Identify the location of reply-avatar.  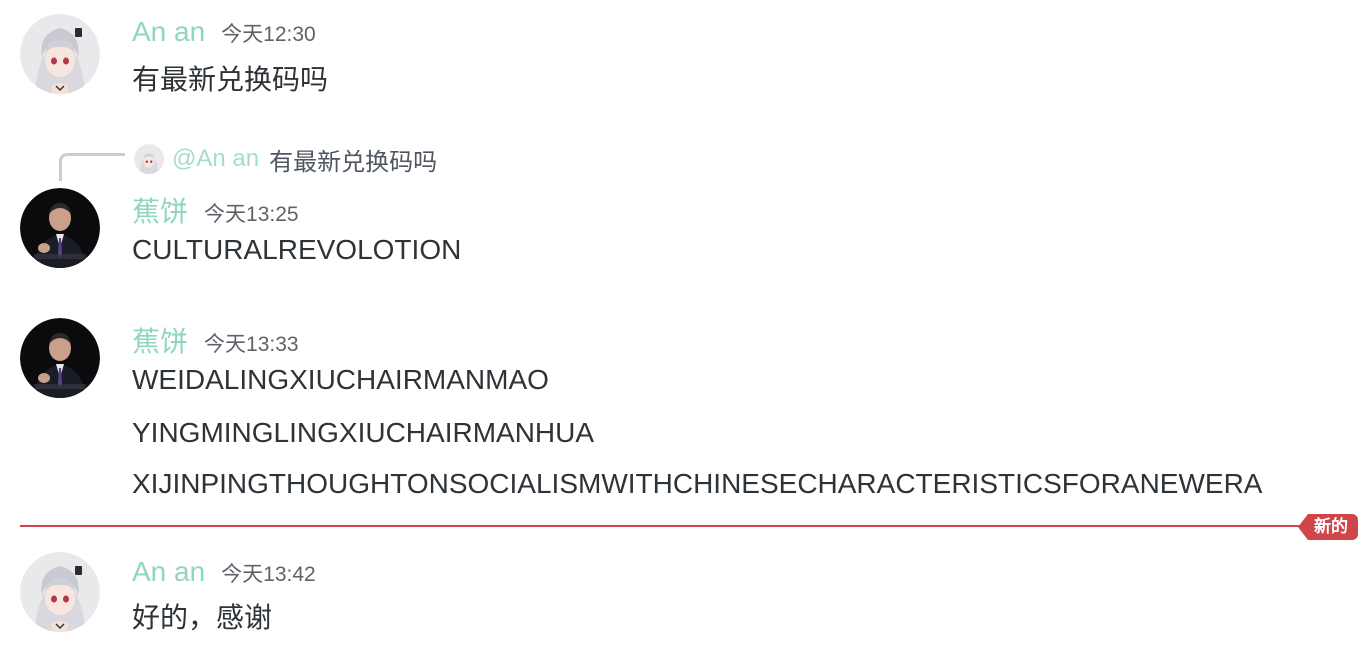
(149, 159).